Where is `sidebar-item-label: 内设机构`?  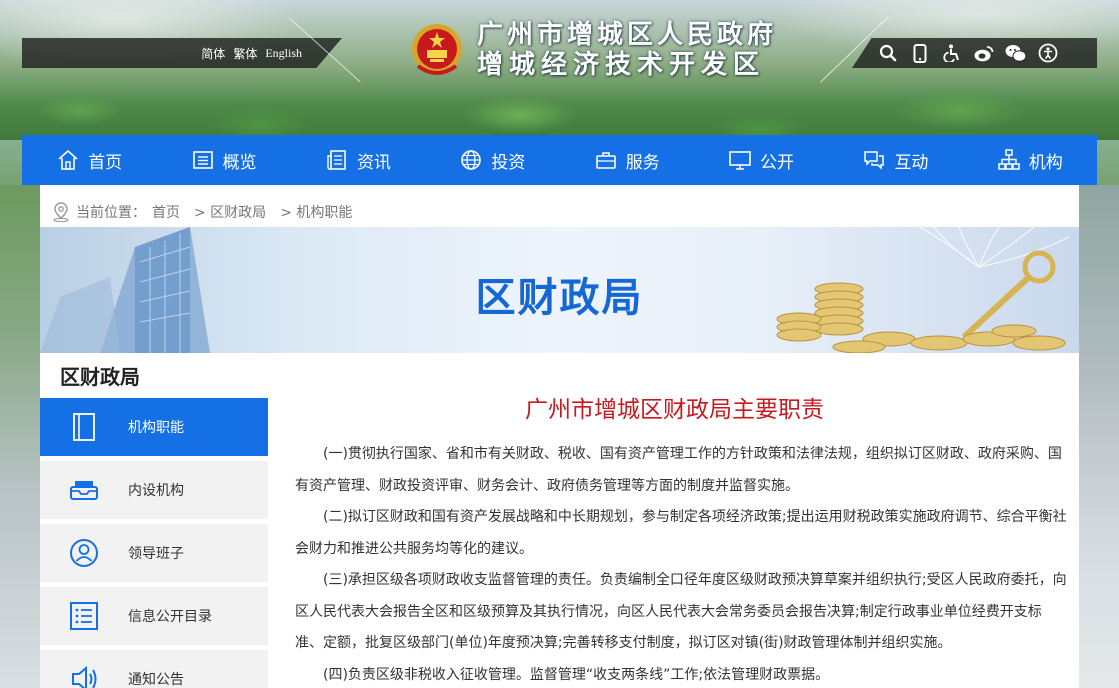
sidebar-item-label: 内设机构 is located at coordinates (156, 491).